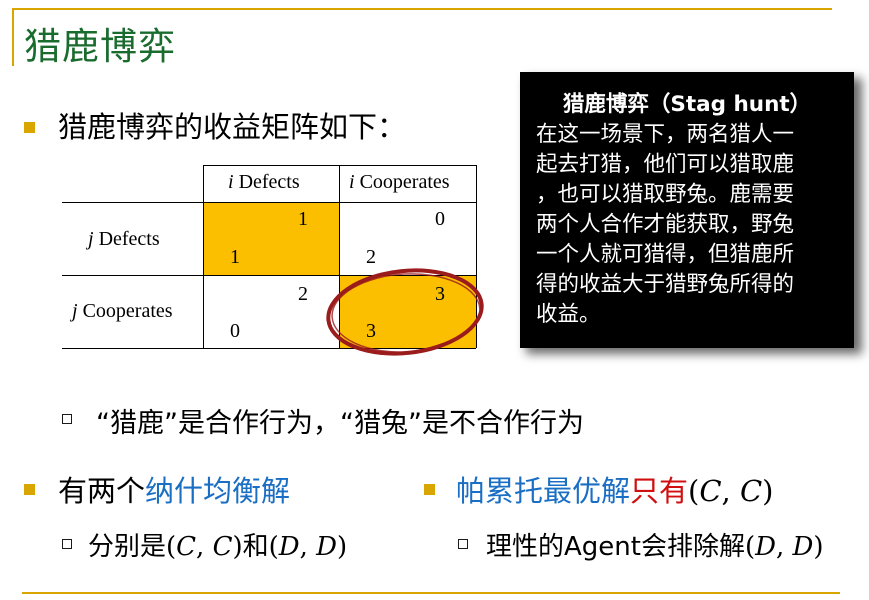 This screenshot has height=600, width=869. I want to click on nash-sub-prefix: 分别是, so click(127, 547).